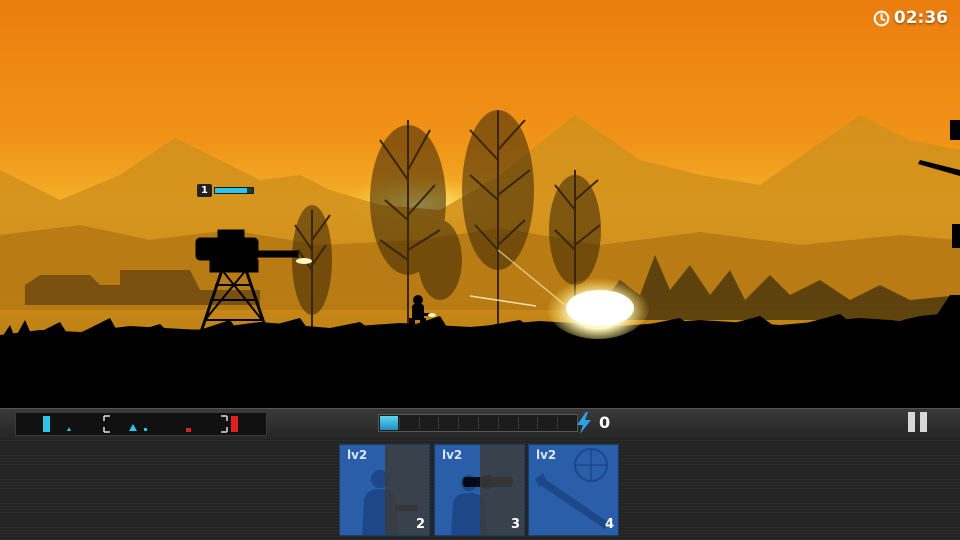 This screenshot has width=960, height=540. What do you see at coordinates (420, 524) in the screenshot?
I see `card-cost: 2` at bounding box center [420, 524].